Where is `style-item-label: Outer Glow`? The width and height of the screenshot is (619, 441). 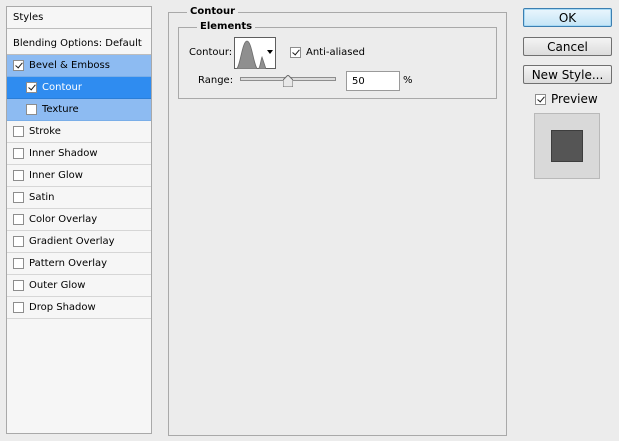 style-item-label: Outer Glow is located at coordinates (57, 285).